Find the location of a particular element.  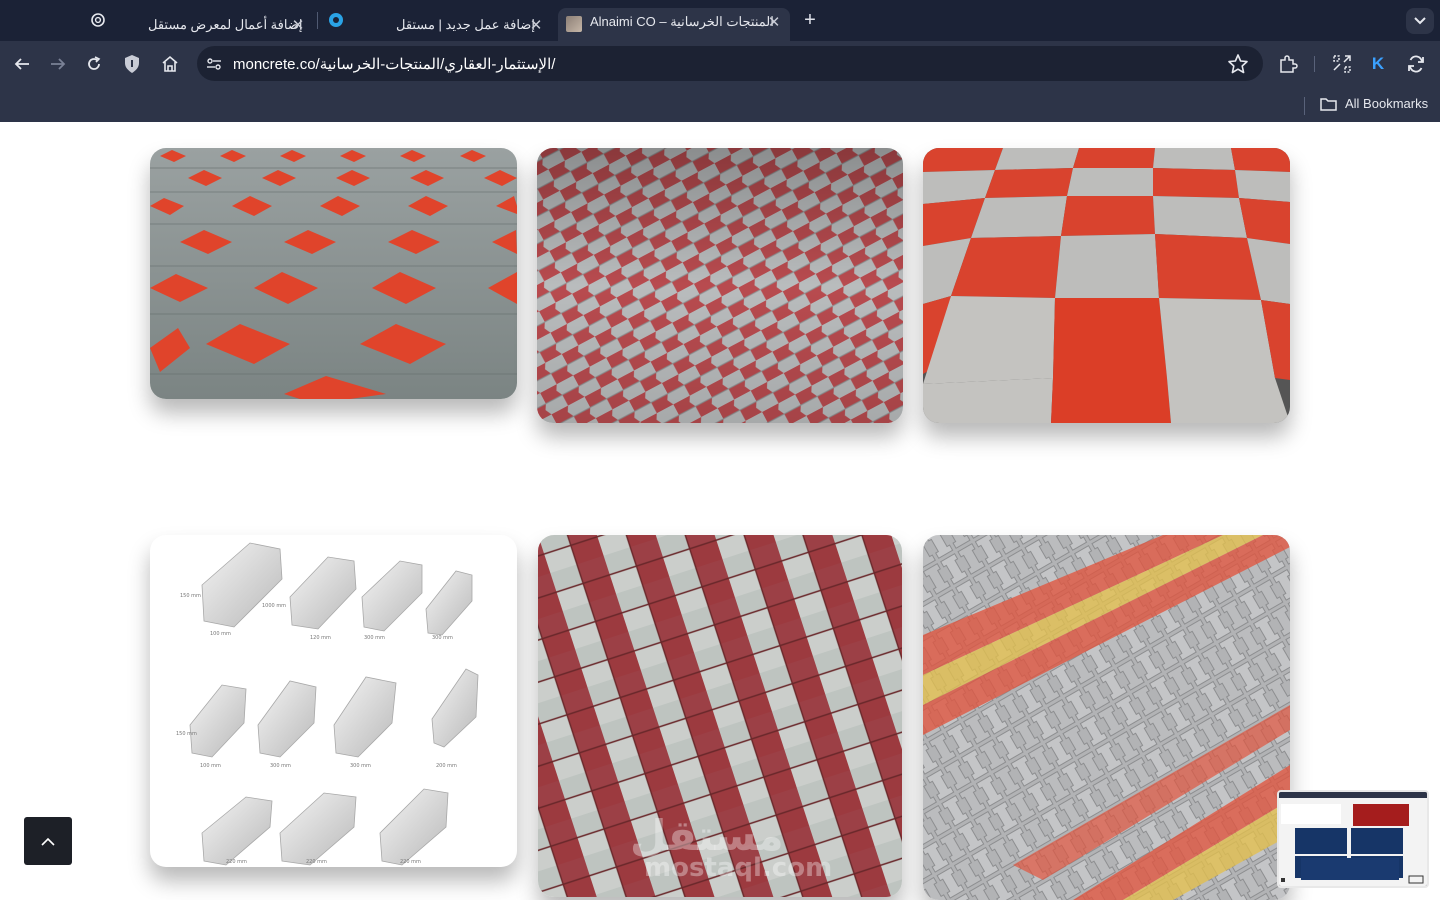

new-tab-button: + is located at coordinates (810, 20).